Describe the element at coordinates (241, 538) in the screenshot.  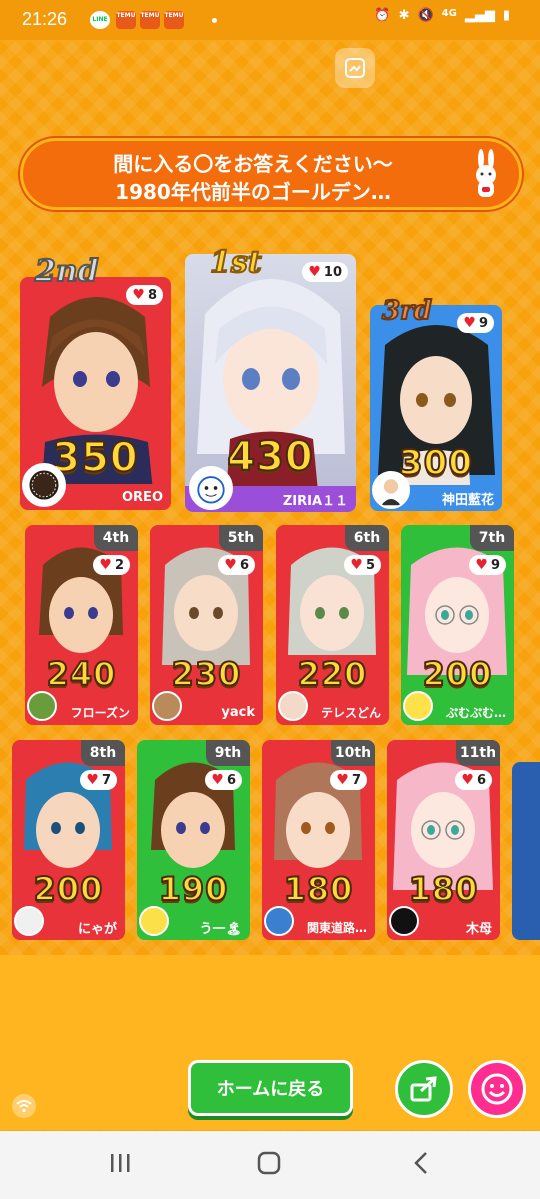
I see `rank-label: 5th` at that location.